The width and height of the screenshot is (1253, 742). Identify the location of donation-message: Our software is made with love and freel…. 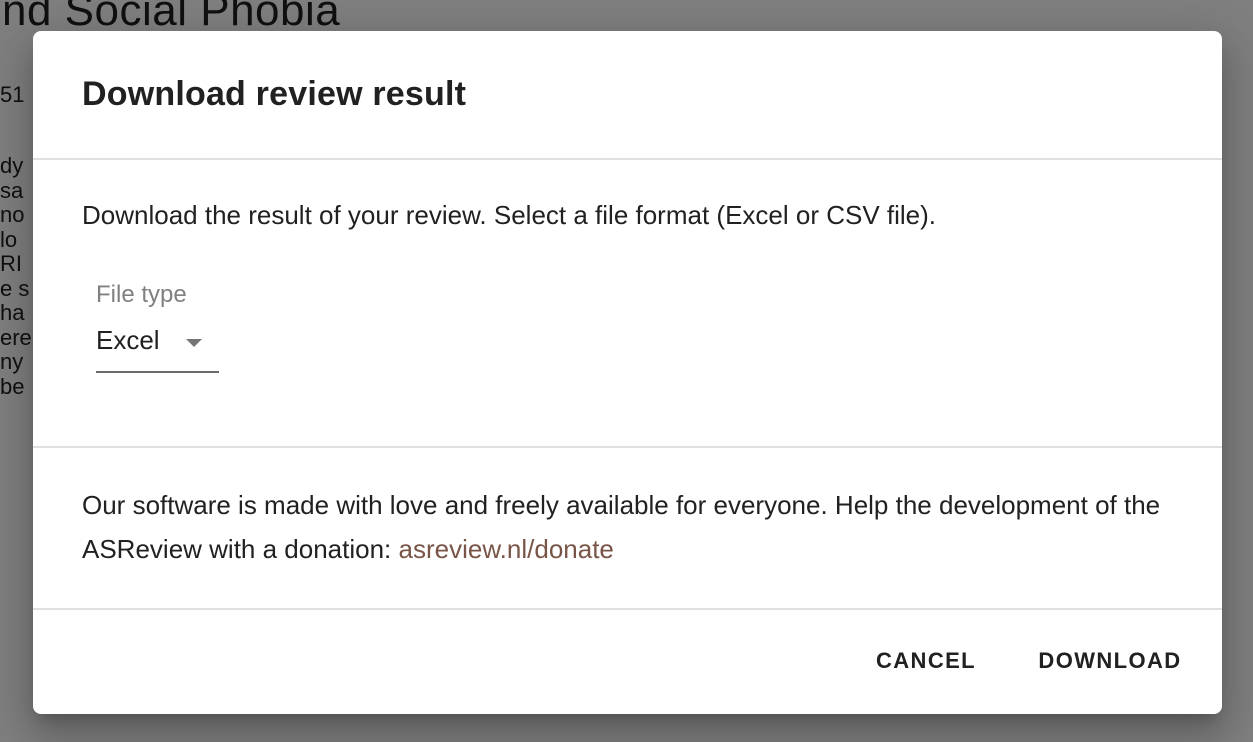
(632, 527).